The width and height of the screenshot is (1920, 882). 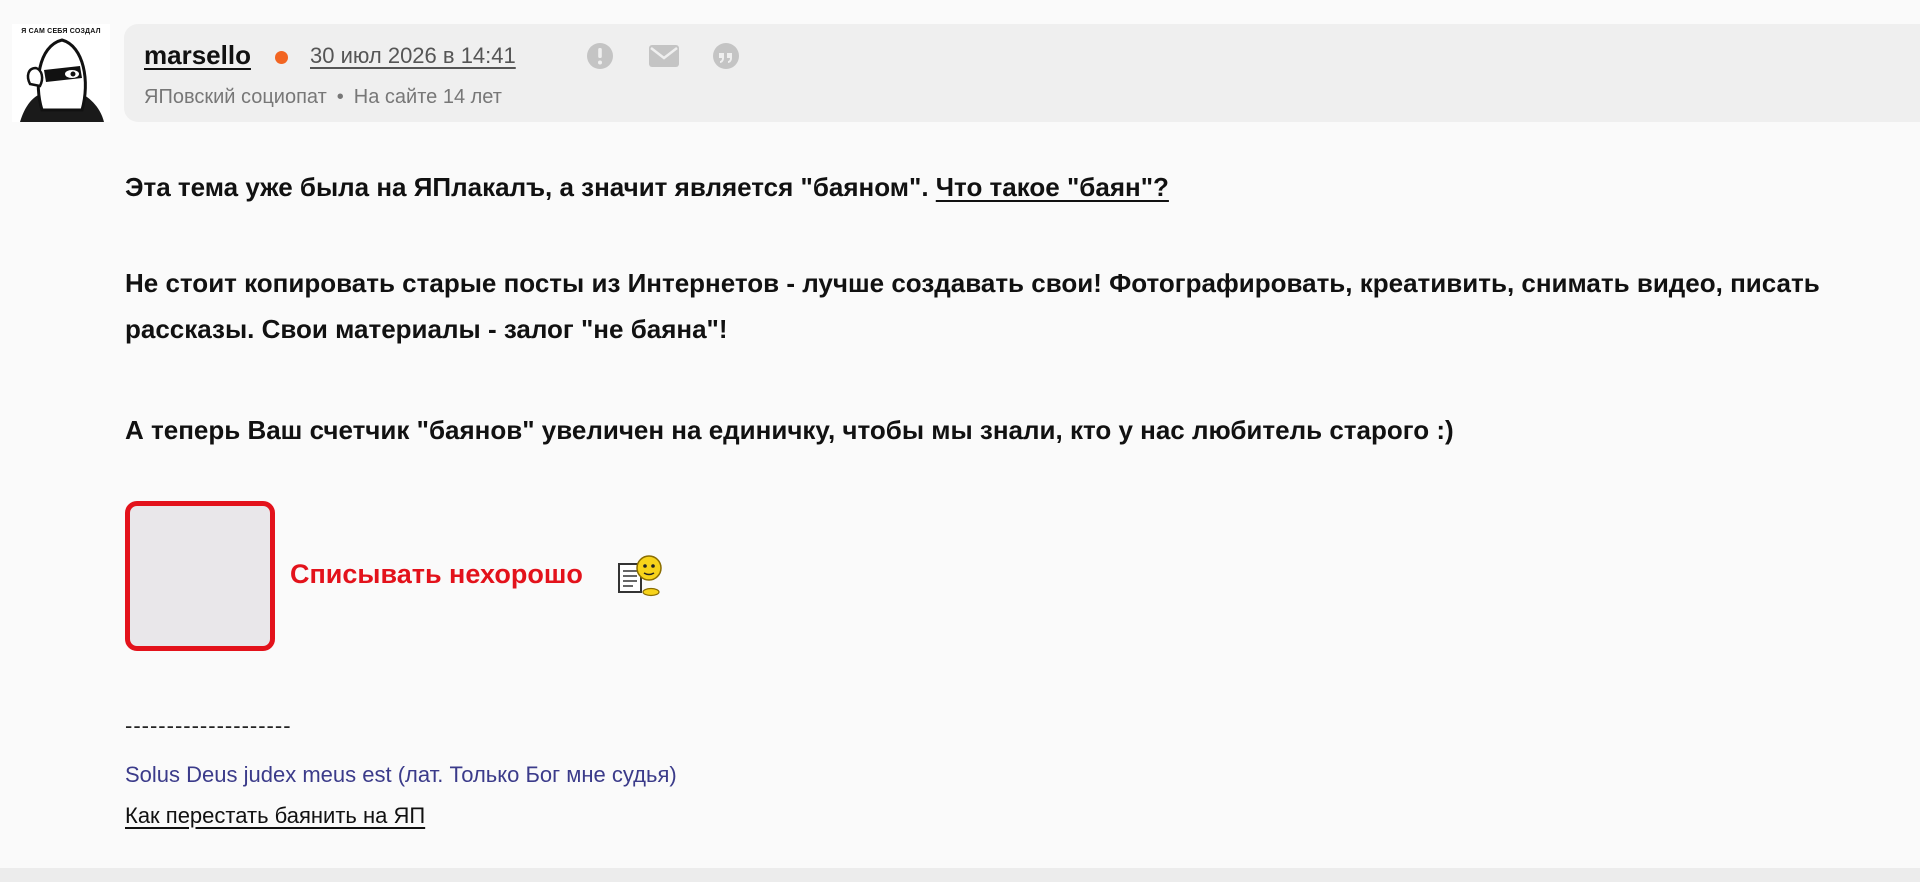 What do you see at coordinates (640, 576) in the screenshot?
I see `copying-smiley-icon` at bounding box center [640, 576].